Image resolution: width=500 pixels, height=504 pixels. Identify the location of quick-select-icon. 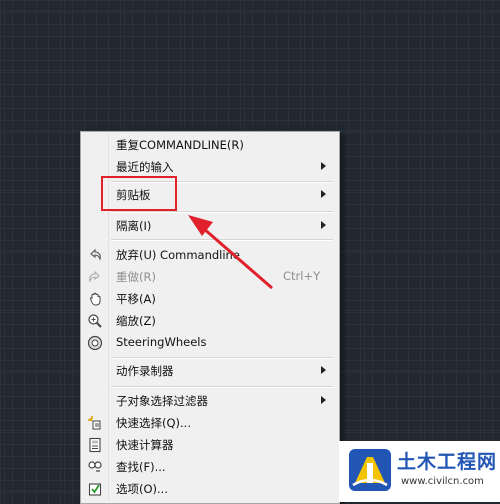
(94, 423).